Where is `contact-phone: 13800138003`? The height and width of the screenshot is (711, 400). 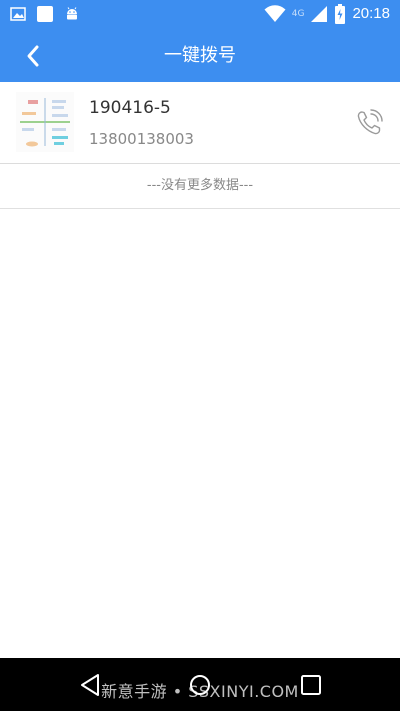
contact-phone: 13800138003 is located at coordinates (141, 139).